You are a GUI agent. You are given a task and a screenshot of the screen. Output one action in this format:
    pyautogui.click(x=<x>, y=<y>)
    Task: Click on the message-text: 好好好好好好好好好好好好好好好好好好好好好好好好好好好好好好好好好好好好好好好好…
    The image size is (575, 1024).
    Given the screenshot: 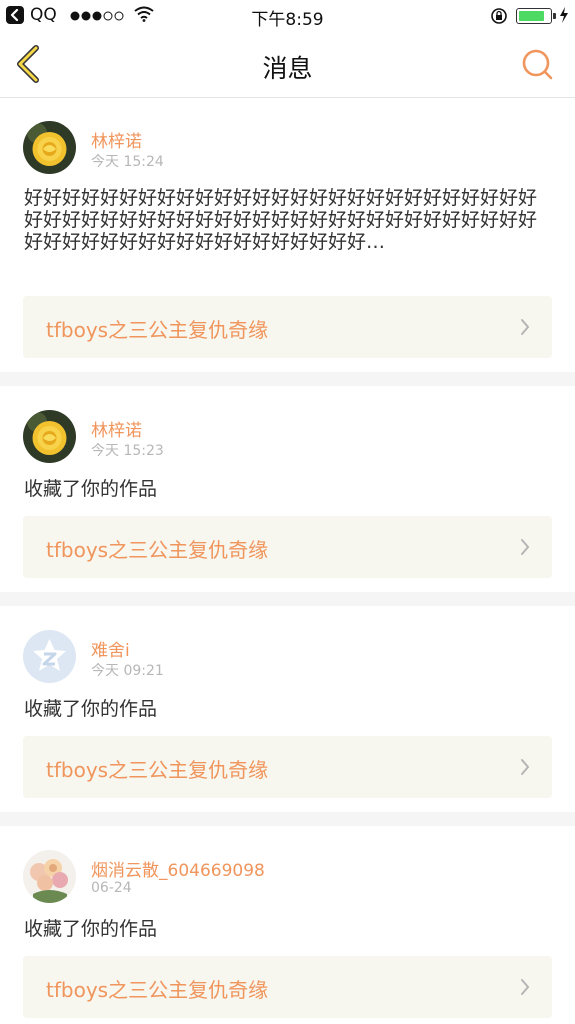 What is the action you would take?
    pyautogui.click(x=281, y=220)
    